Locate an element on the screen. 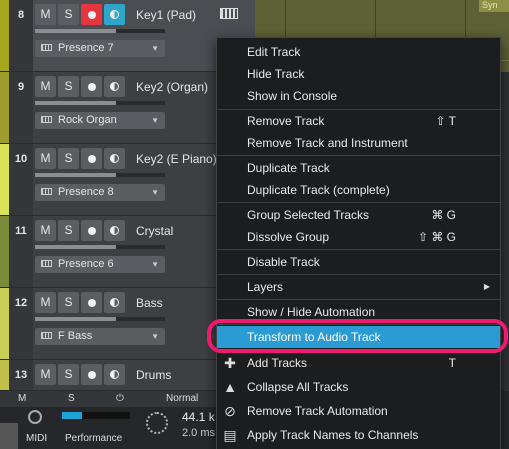 Image resolution: width=509 pixels, height=449 pixels. instrument-preset-select: Rock Organ ▼ is located at coordinates (100, 120).